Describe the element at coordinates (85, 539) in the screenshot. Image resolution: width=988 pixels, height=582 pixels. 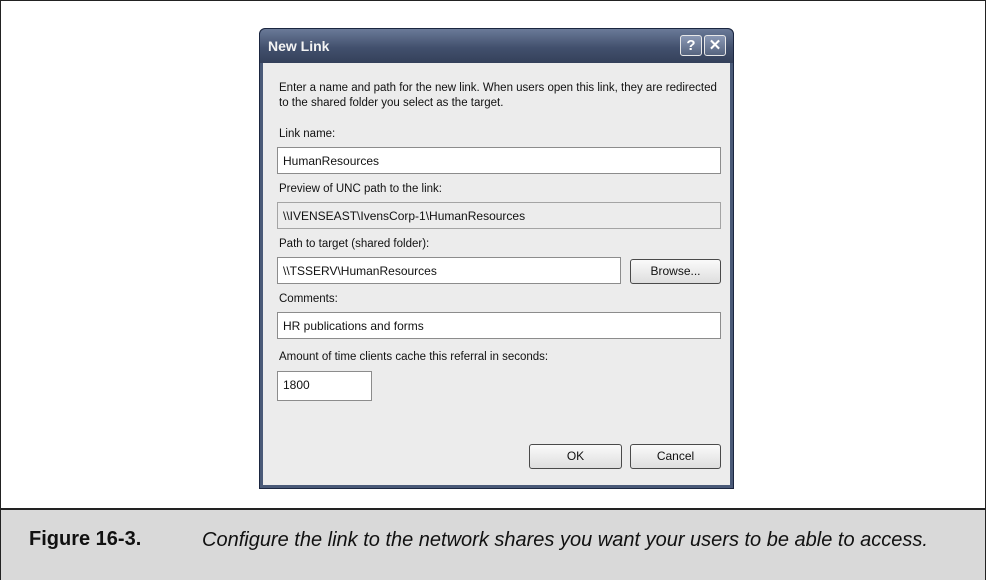
I see `figure-number: Figure 16-3.` at that location.